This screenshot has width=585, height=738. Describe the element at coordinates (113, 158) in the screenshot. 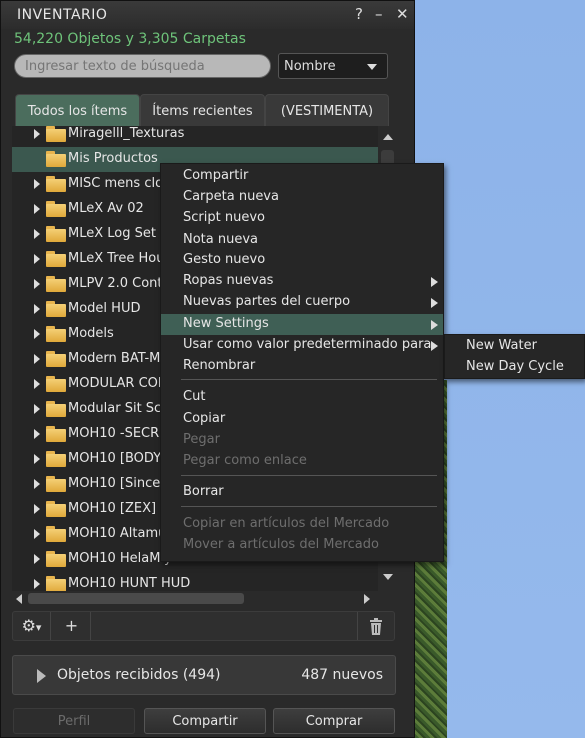

I see `tree-row-label: Mis Productos` at that location.